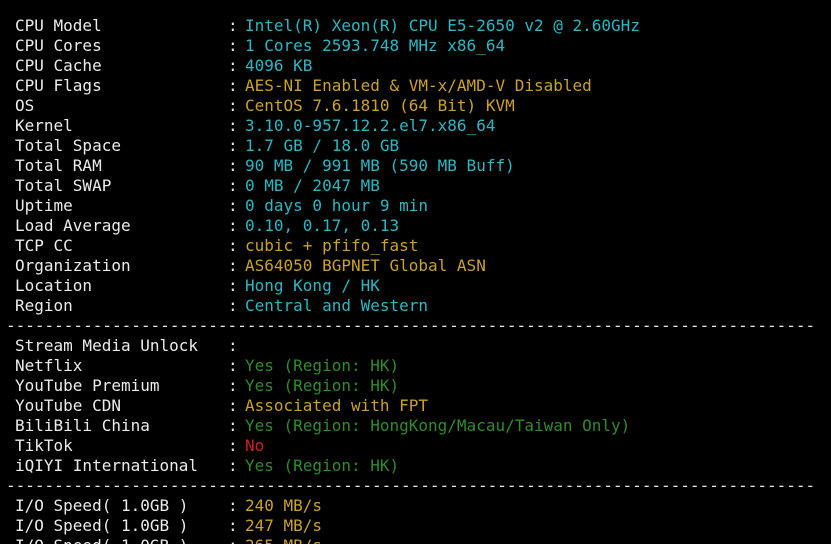  What do you see at coordinates (332, 245) in the screenshot?
I see `info-value: cubic + pfifo_fast` at bounding box center [332, 245].